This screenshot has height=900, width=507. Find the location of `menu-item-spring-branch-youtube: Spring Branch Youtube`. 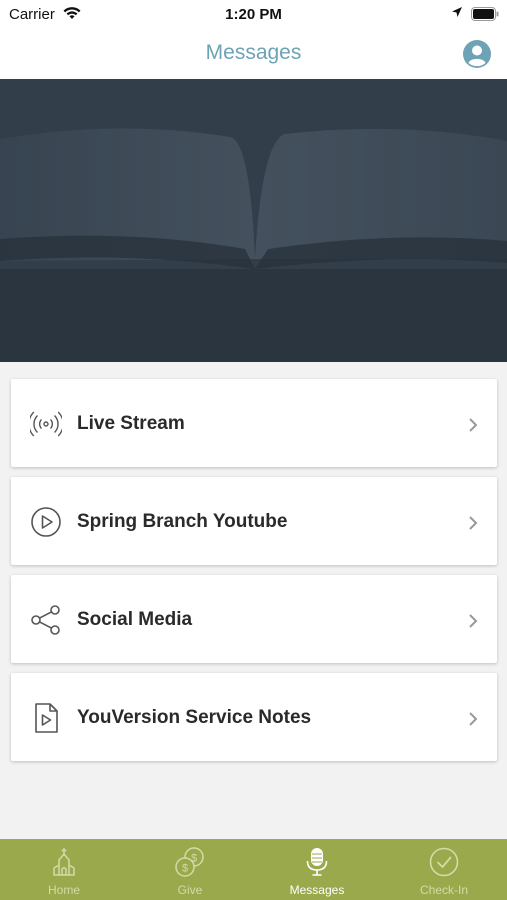

menu-item-spring-branch-youtube: Spring Branch Youtube is located at coordinates (254, 521).